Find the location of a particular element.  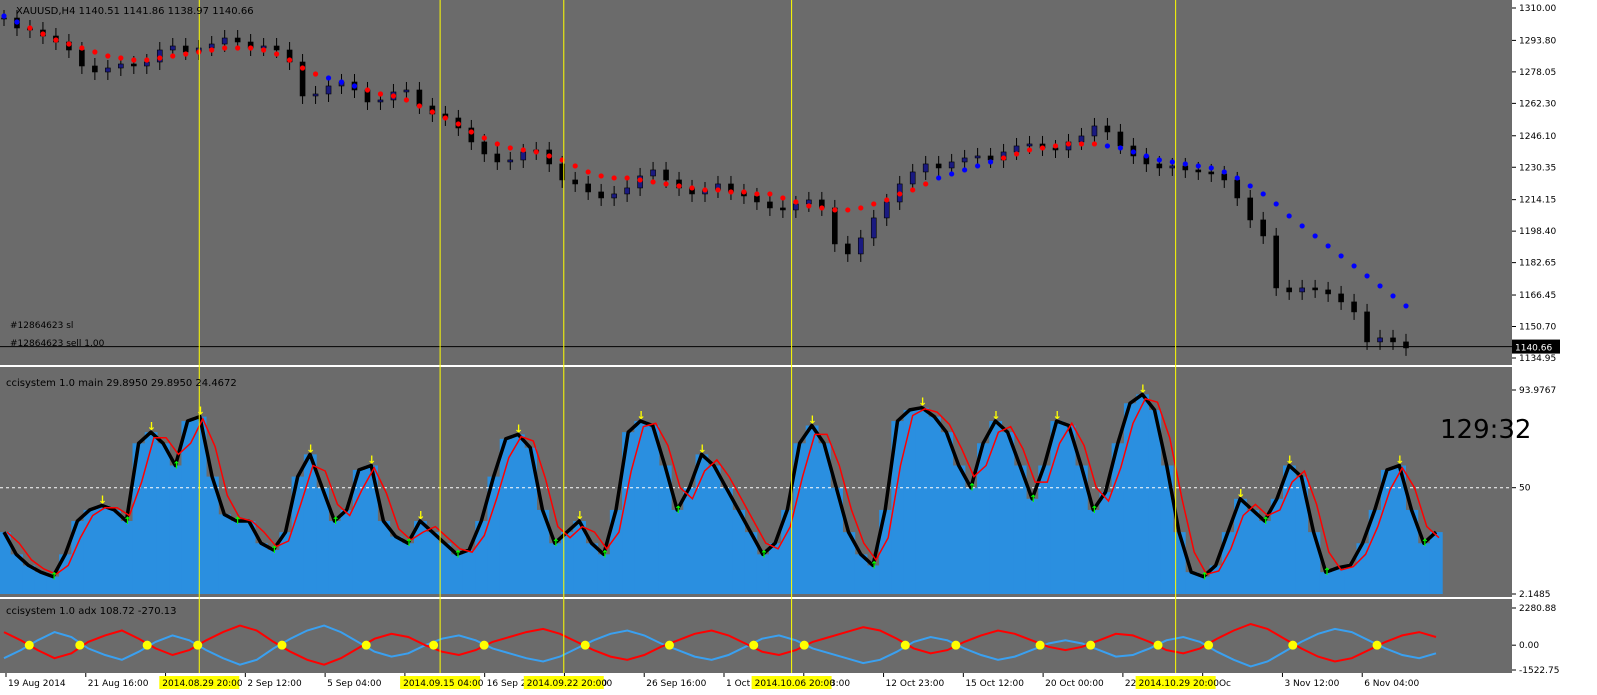

adx-pane-bg is located at coordinates (756, 636).